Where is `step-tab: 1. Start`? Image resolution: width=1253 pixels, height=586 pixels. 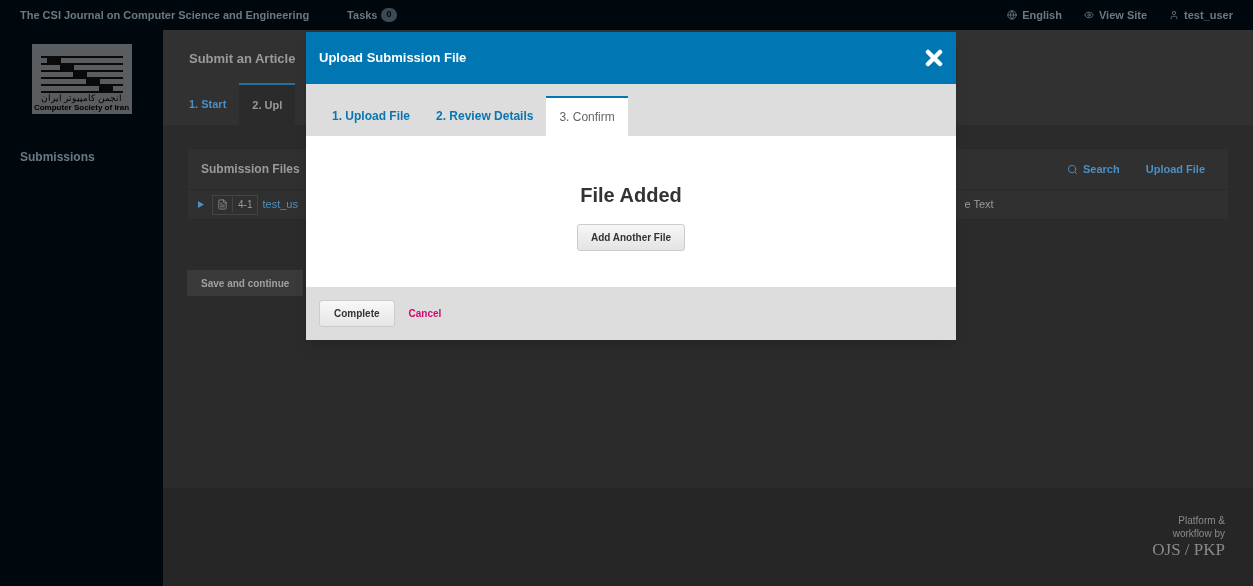 step-tab: 1. Start is located at coordinates (208, 104).